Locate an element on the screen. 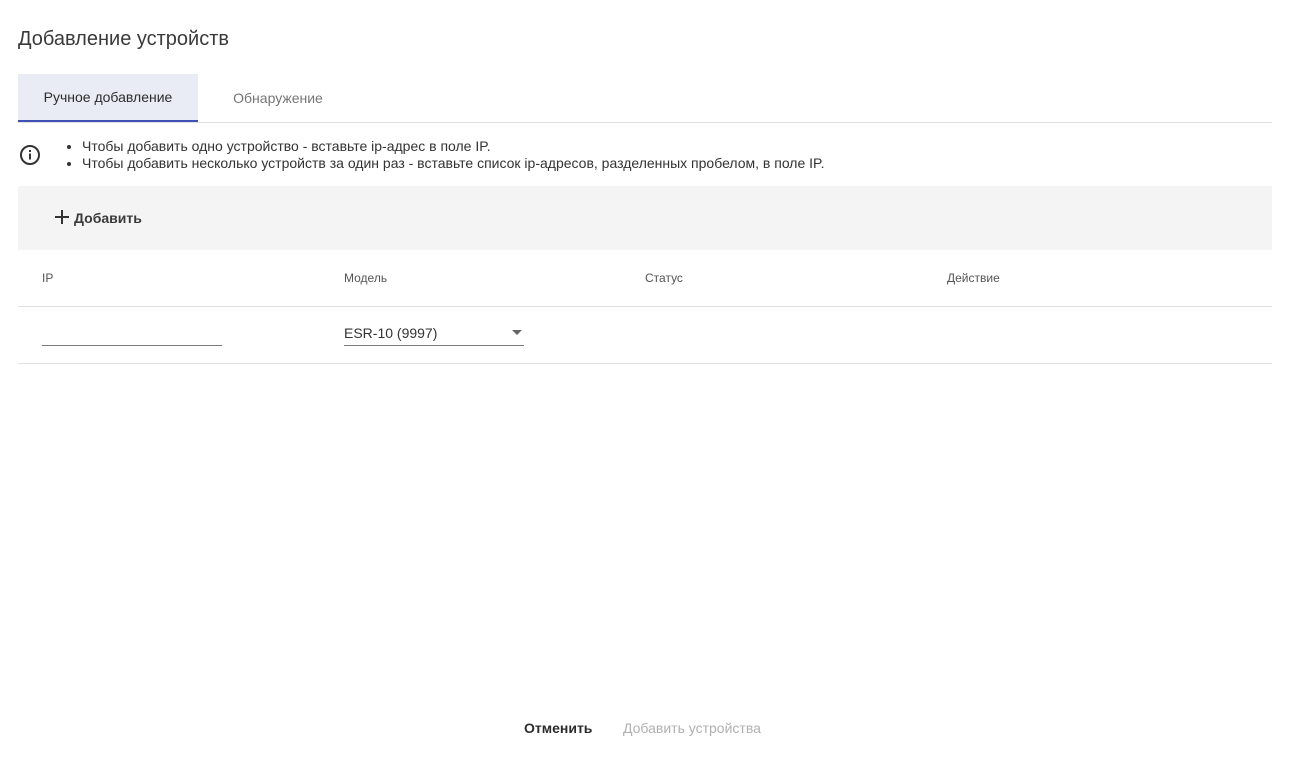 This screenshot has width=1294, height=766. add-devices-button: Добавить устройства is located at coordinates (692, 728).